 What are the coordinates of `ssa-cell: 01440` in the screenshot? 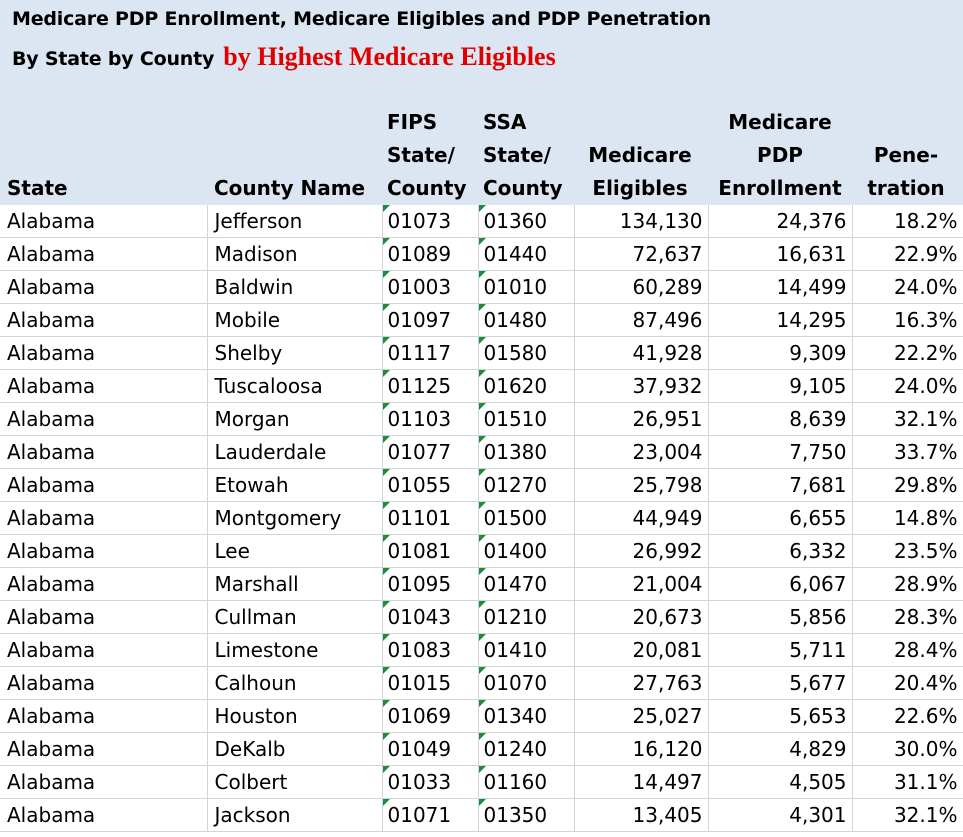 It's located at (526, 254).